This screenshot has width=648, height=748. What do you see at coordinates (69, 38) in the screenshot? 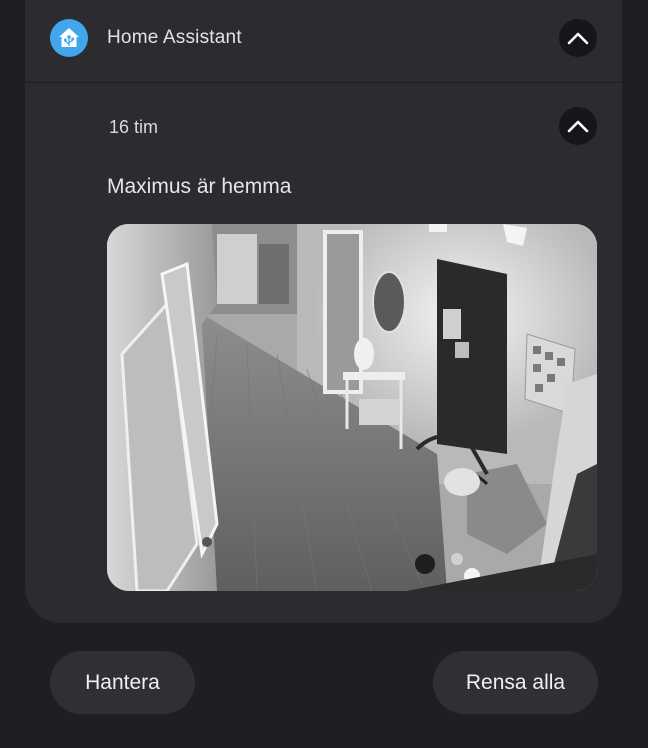
I see `home-assistant-icon` at bounding box center [69, 38].